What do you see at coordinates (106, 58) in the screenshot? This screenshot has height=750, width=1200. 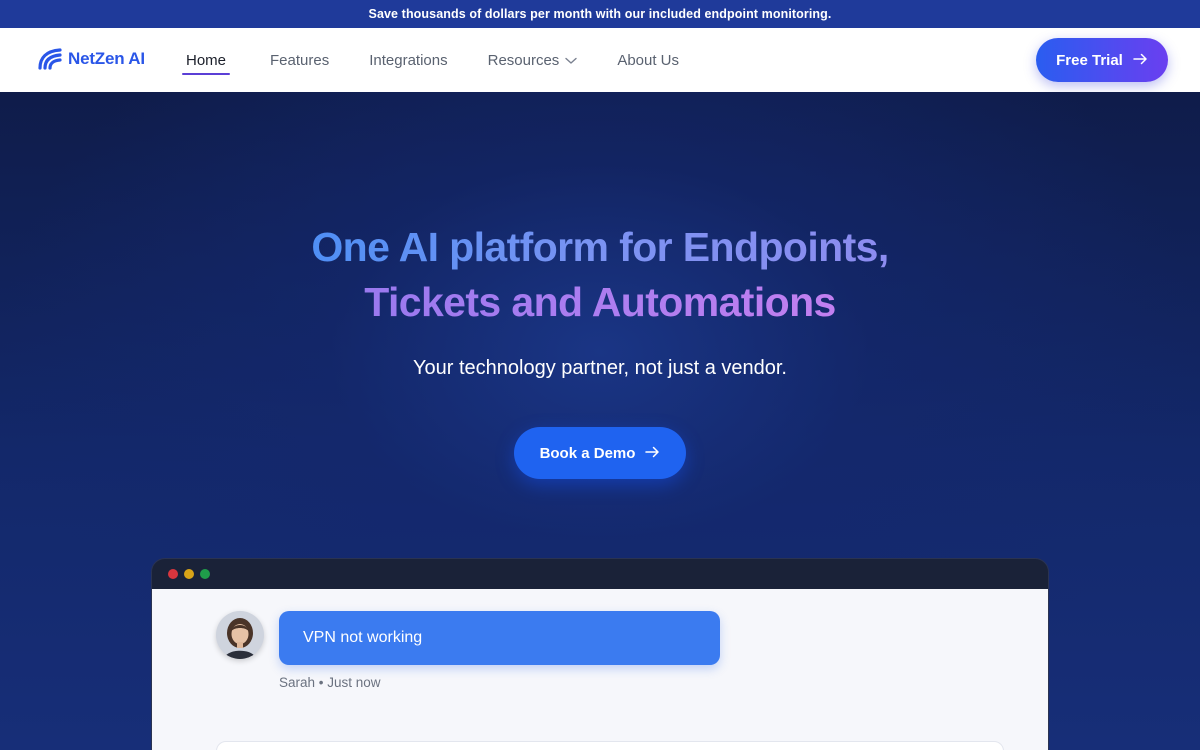 I see `brand-name: NetZen AI` at bounding box center [106, 58].